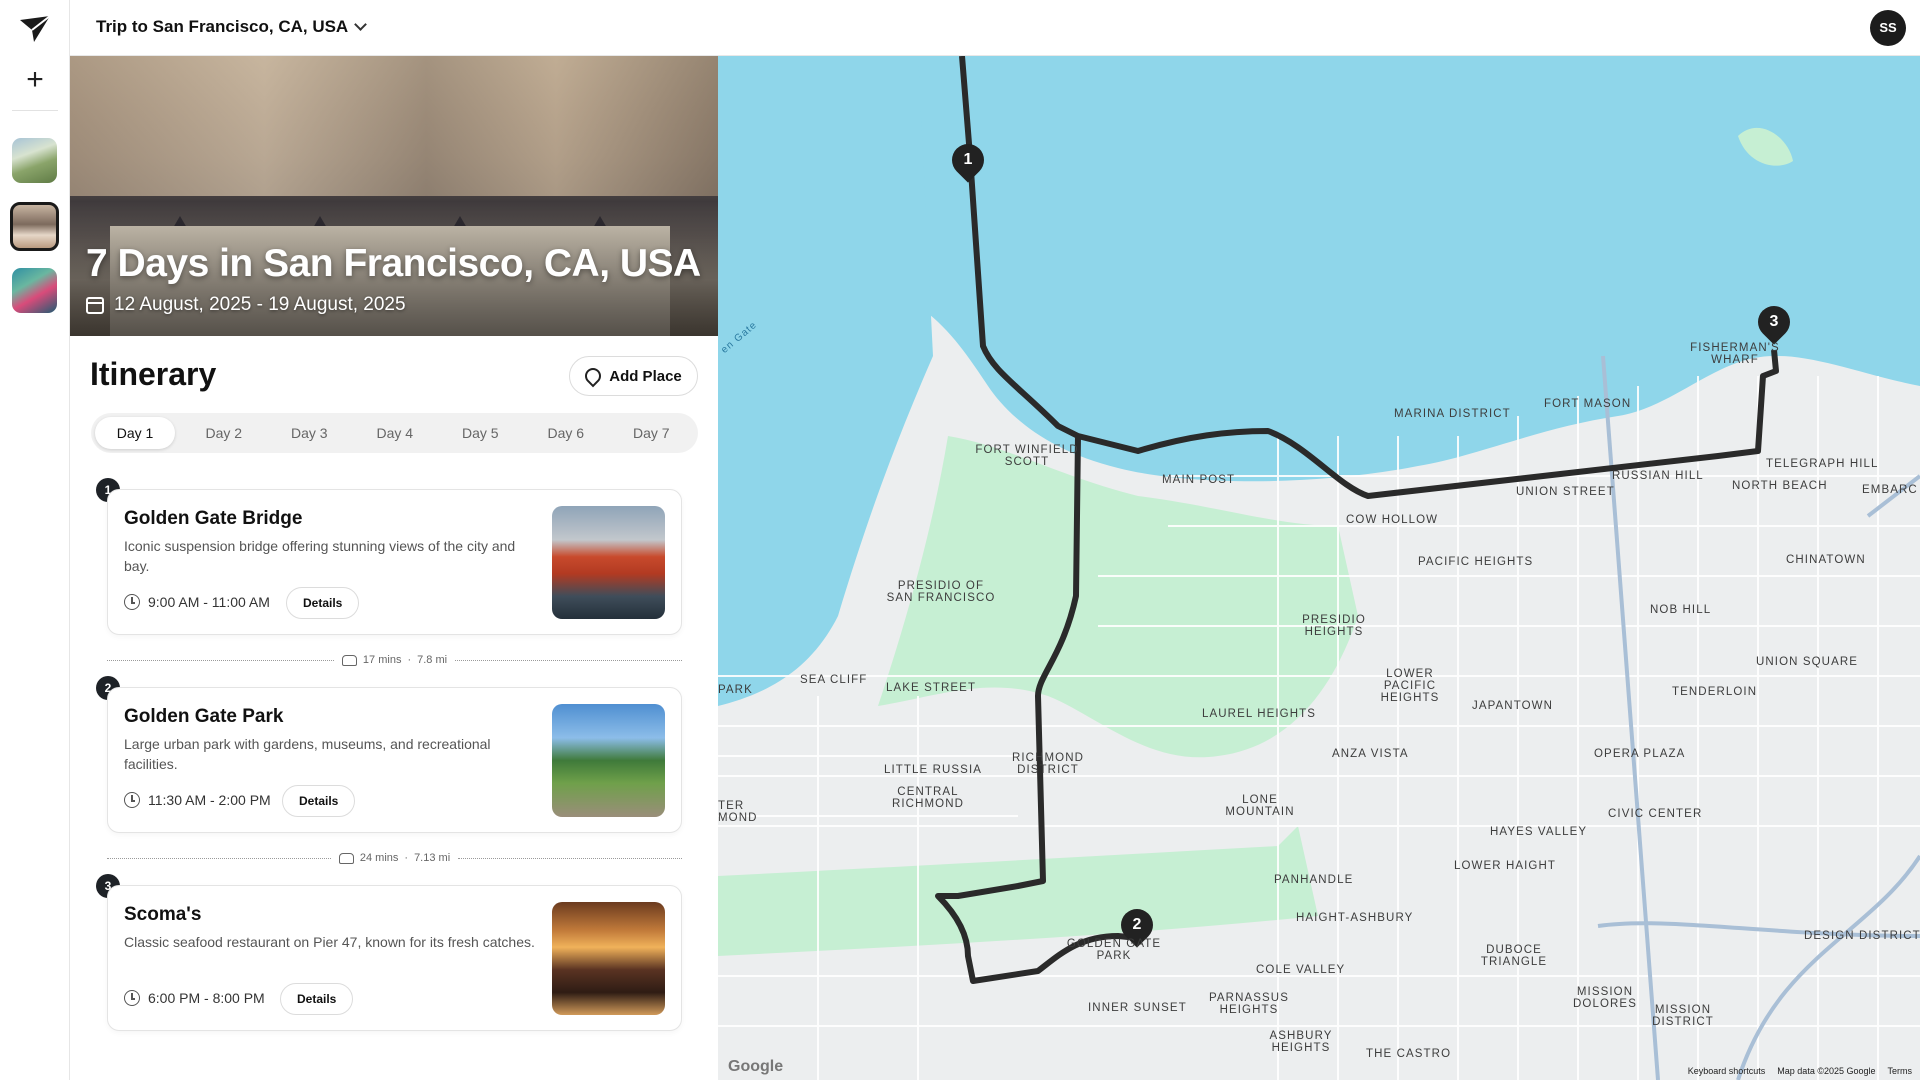 The image size is (1920, 1080). What do you see at coordinates (825, 381) in the screenshot?
I see `golden-gate-water` at bounding box center [825, 381].